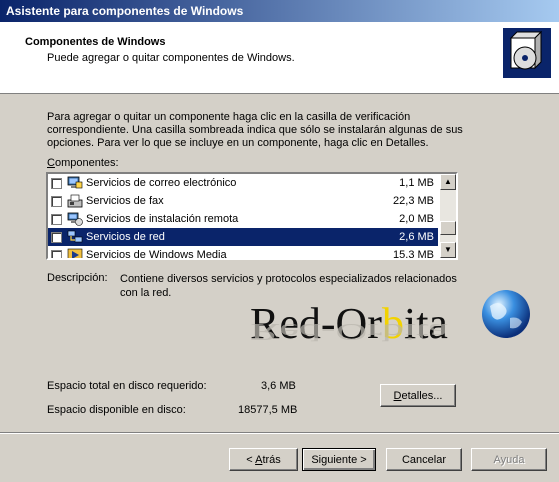  Describe the element at coordinates (509, 459) in the screenshot. I see `help-button: Ayuda` at that location.